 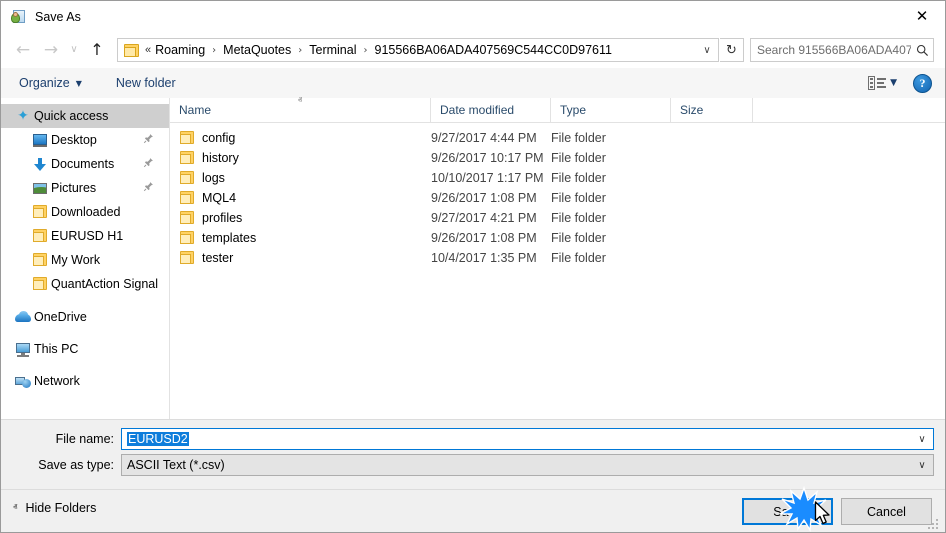 I want to click on hide-folders-button: ⱏ Hide Folders, so click(x=54, y=508).